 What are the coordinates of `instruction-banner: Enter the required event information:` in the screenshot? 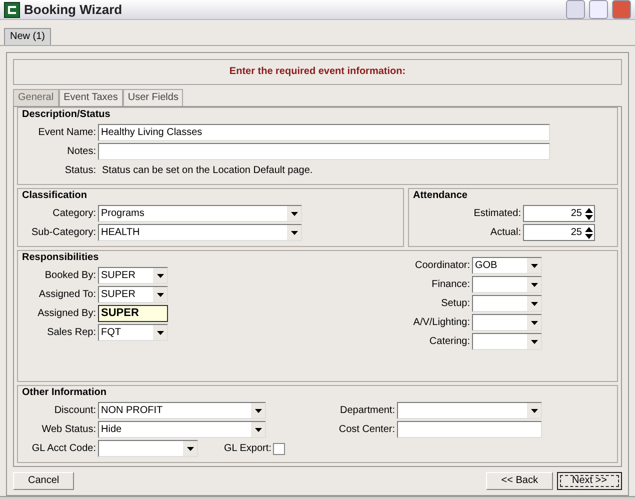 It's located at (317, 72).